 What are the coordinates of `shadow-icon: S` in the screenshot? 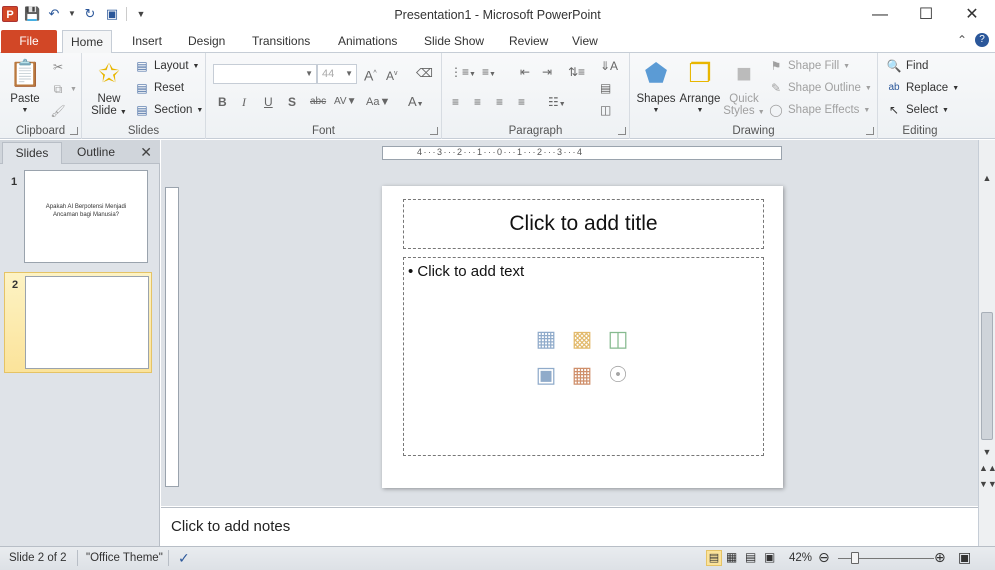 It's located at (292, 102).